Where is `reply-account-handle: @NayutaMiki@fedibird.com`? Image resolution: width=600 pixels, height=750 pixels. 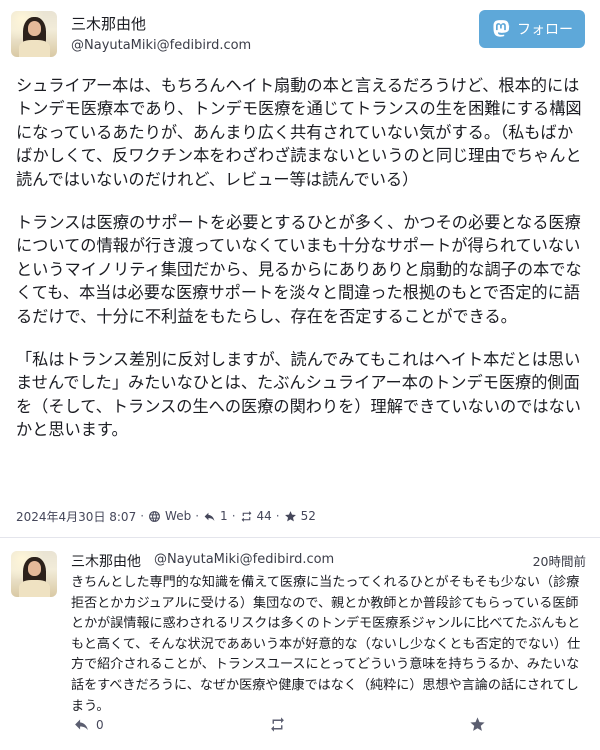 reply-account-handle: @NayutaMiki@fedibird.com is located at coordinates (244, 559).